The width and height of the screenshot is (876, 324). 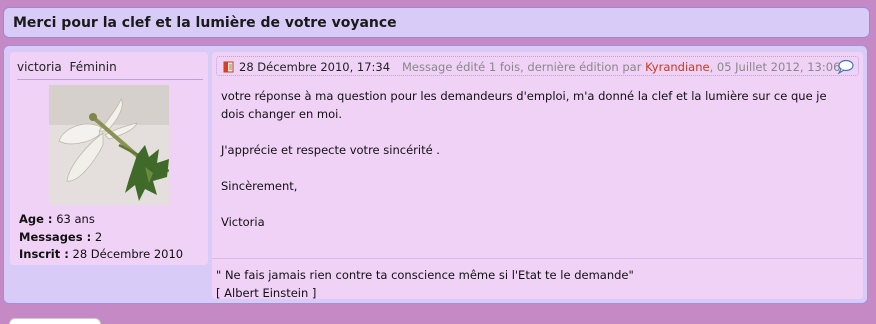 I want to click on author-joined: Inscrit : 28 Décembre 2010, so click(x=101, y=254).